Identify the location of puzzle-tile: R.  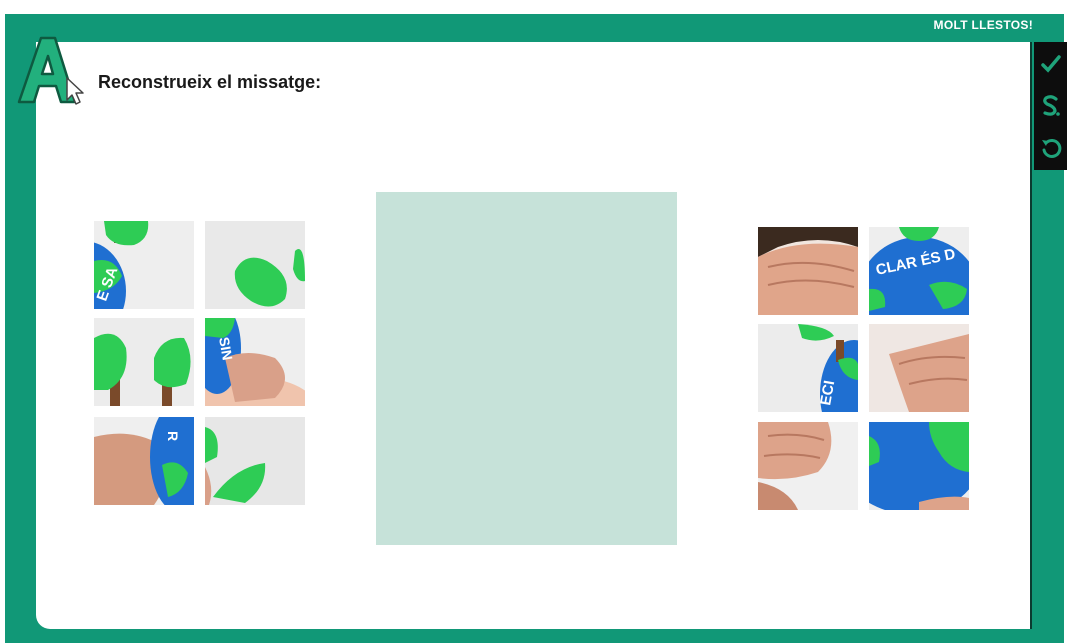
(144, 461).